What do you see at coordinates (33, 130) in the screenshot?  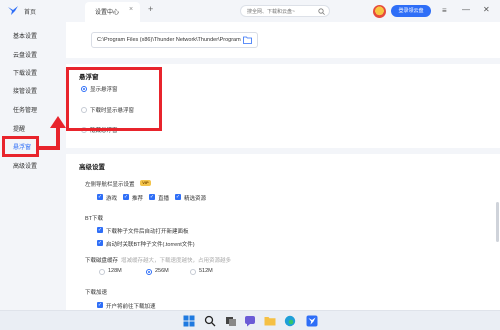 I see `sidebar-item-reminder: 提醒` at bounding box center [33, 130].